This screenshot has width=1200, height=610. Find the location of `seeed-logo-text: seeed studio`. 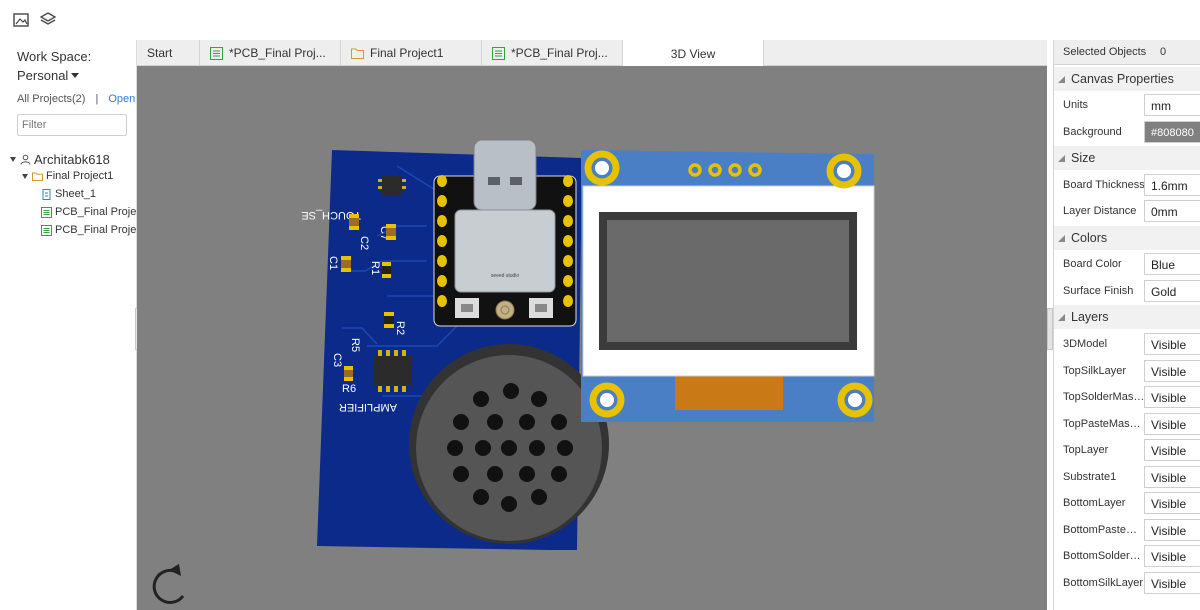

seeed-logo-text: seeed studio is located at coordinates (505, 276).